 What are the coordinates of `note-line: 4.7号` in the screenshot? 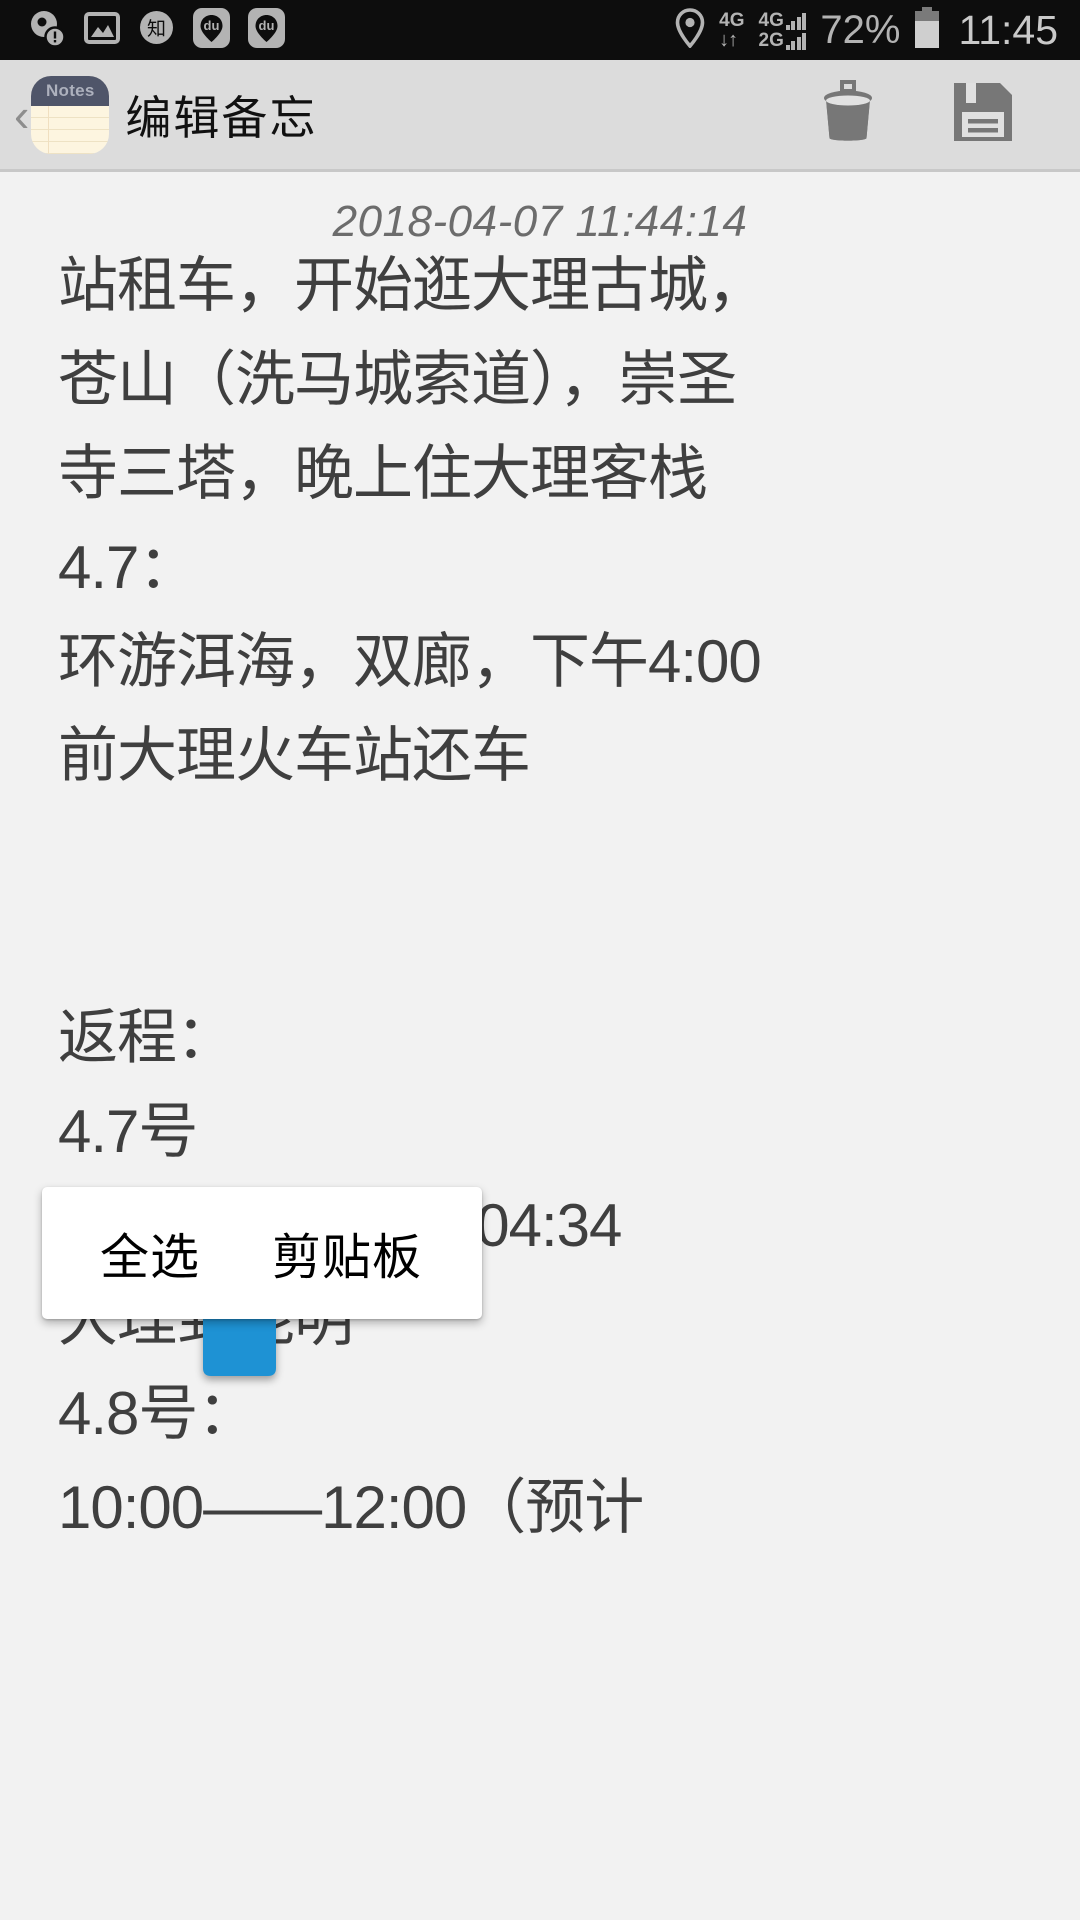 It's located at (549, 1132).